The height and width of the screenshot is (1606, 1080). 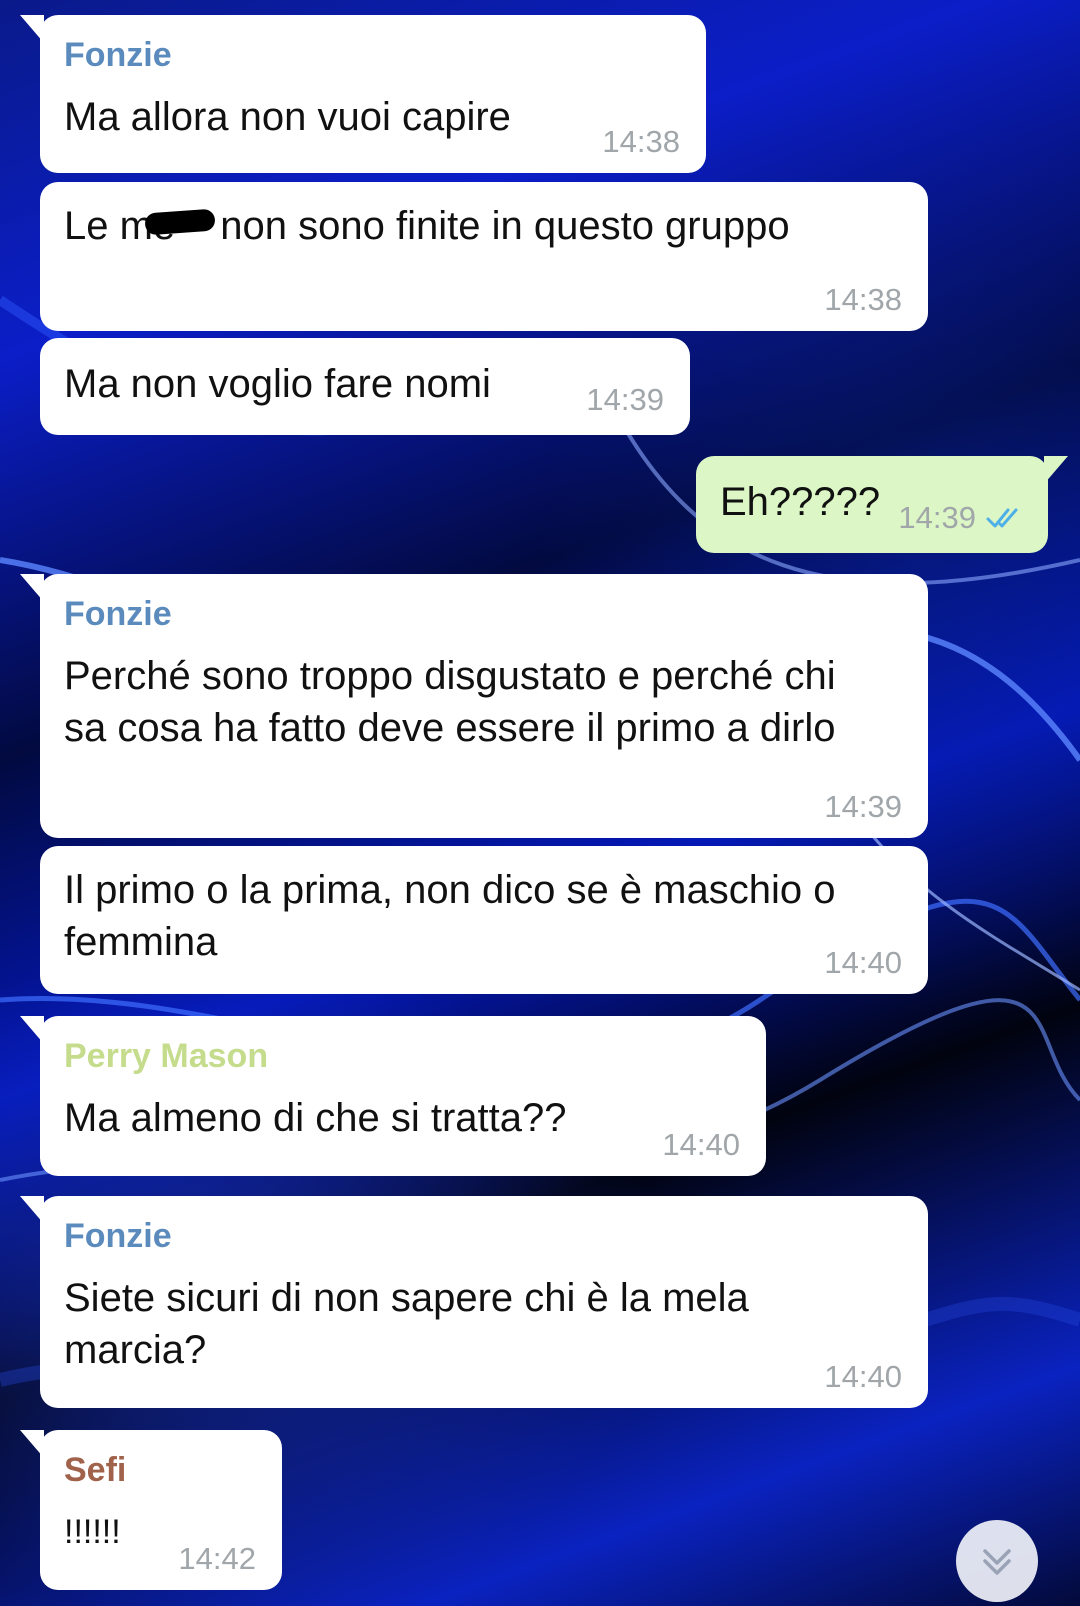 What do you see at coordinates (161, 1470) in the screenshot?
I see `sender-name: Sefi` at bounding box center [161, 1470].